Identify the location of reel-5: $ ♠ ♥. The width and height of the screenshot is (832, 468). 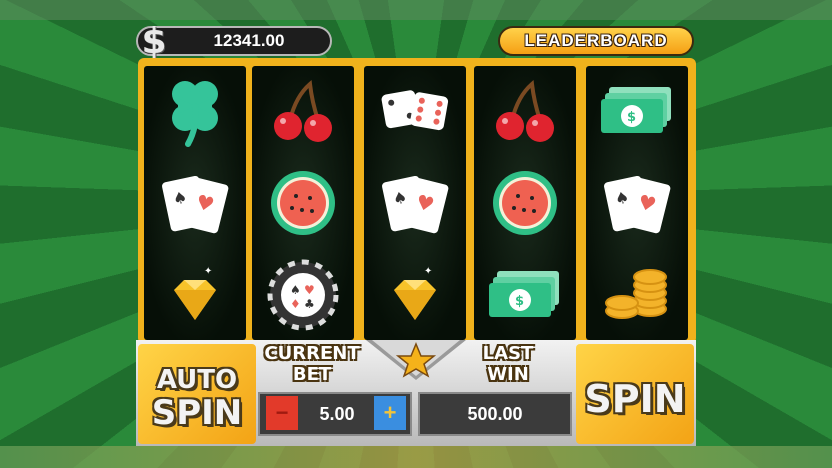
(637, 203).